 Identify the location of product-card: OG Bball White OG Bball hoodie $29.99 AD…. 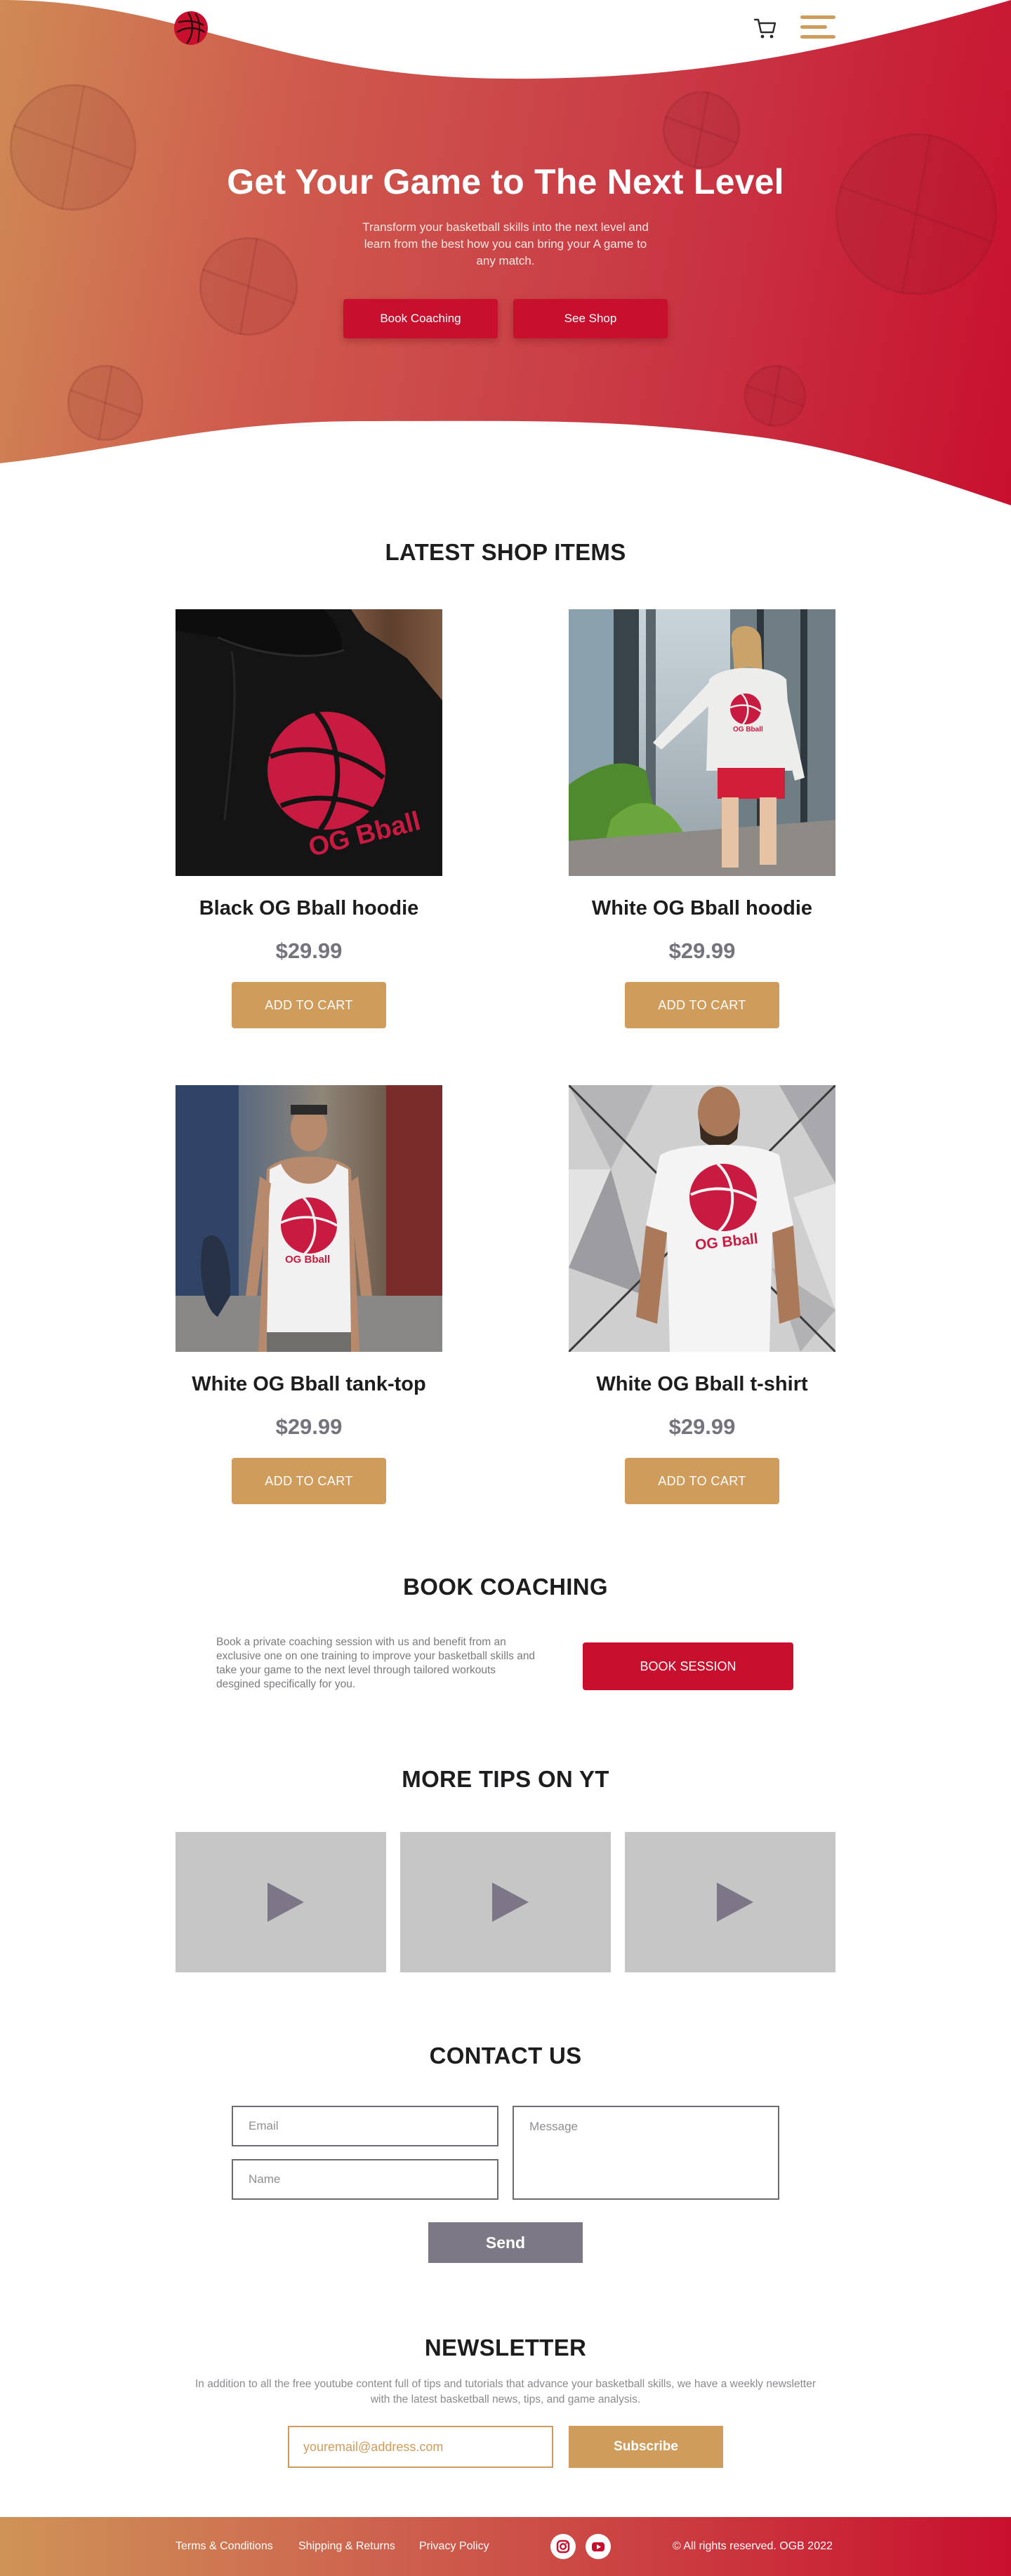
(702, 819).